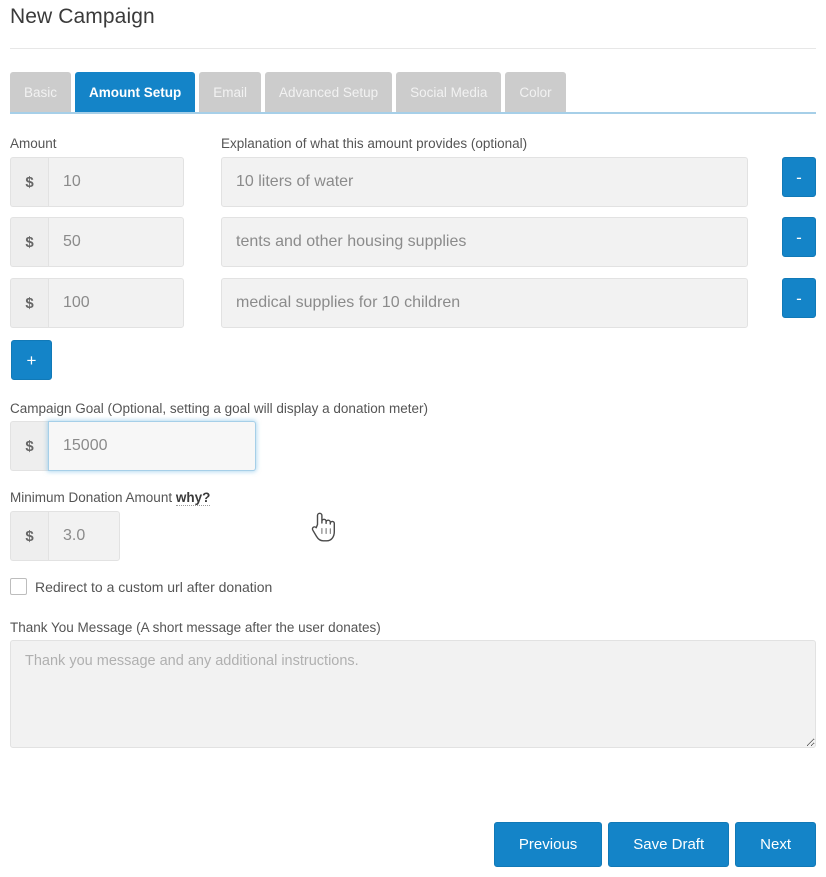 The height and width of the screenshot is (877, 826). I want to click on next-button: Next, so click(775, 844).